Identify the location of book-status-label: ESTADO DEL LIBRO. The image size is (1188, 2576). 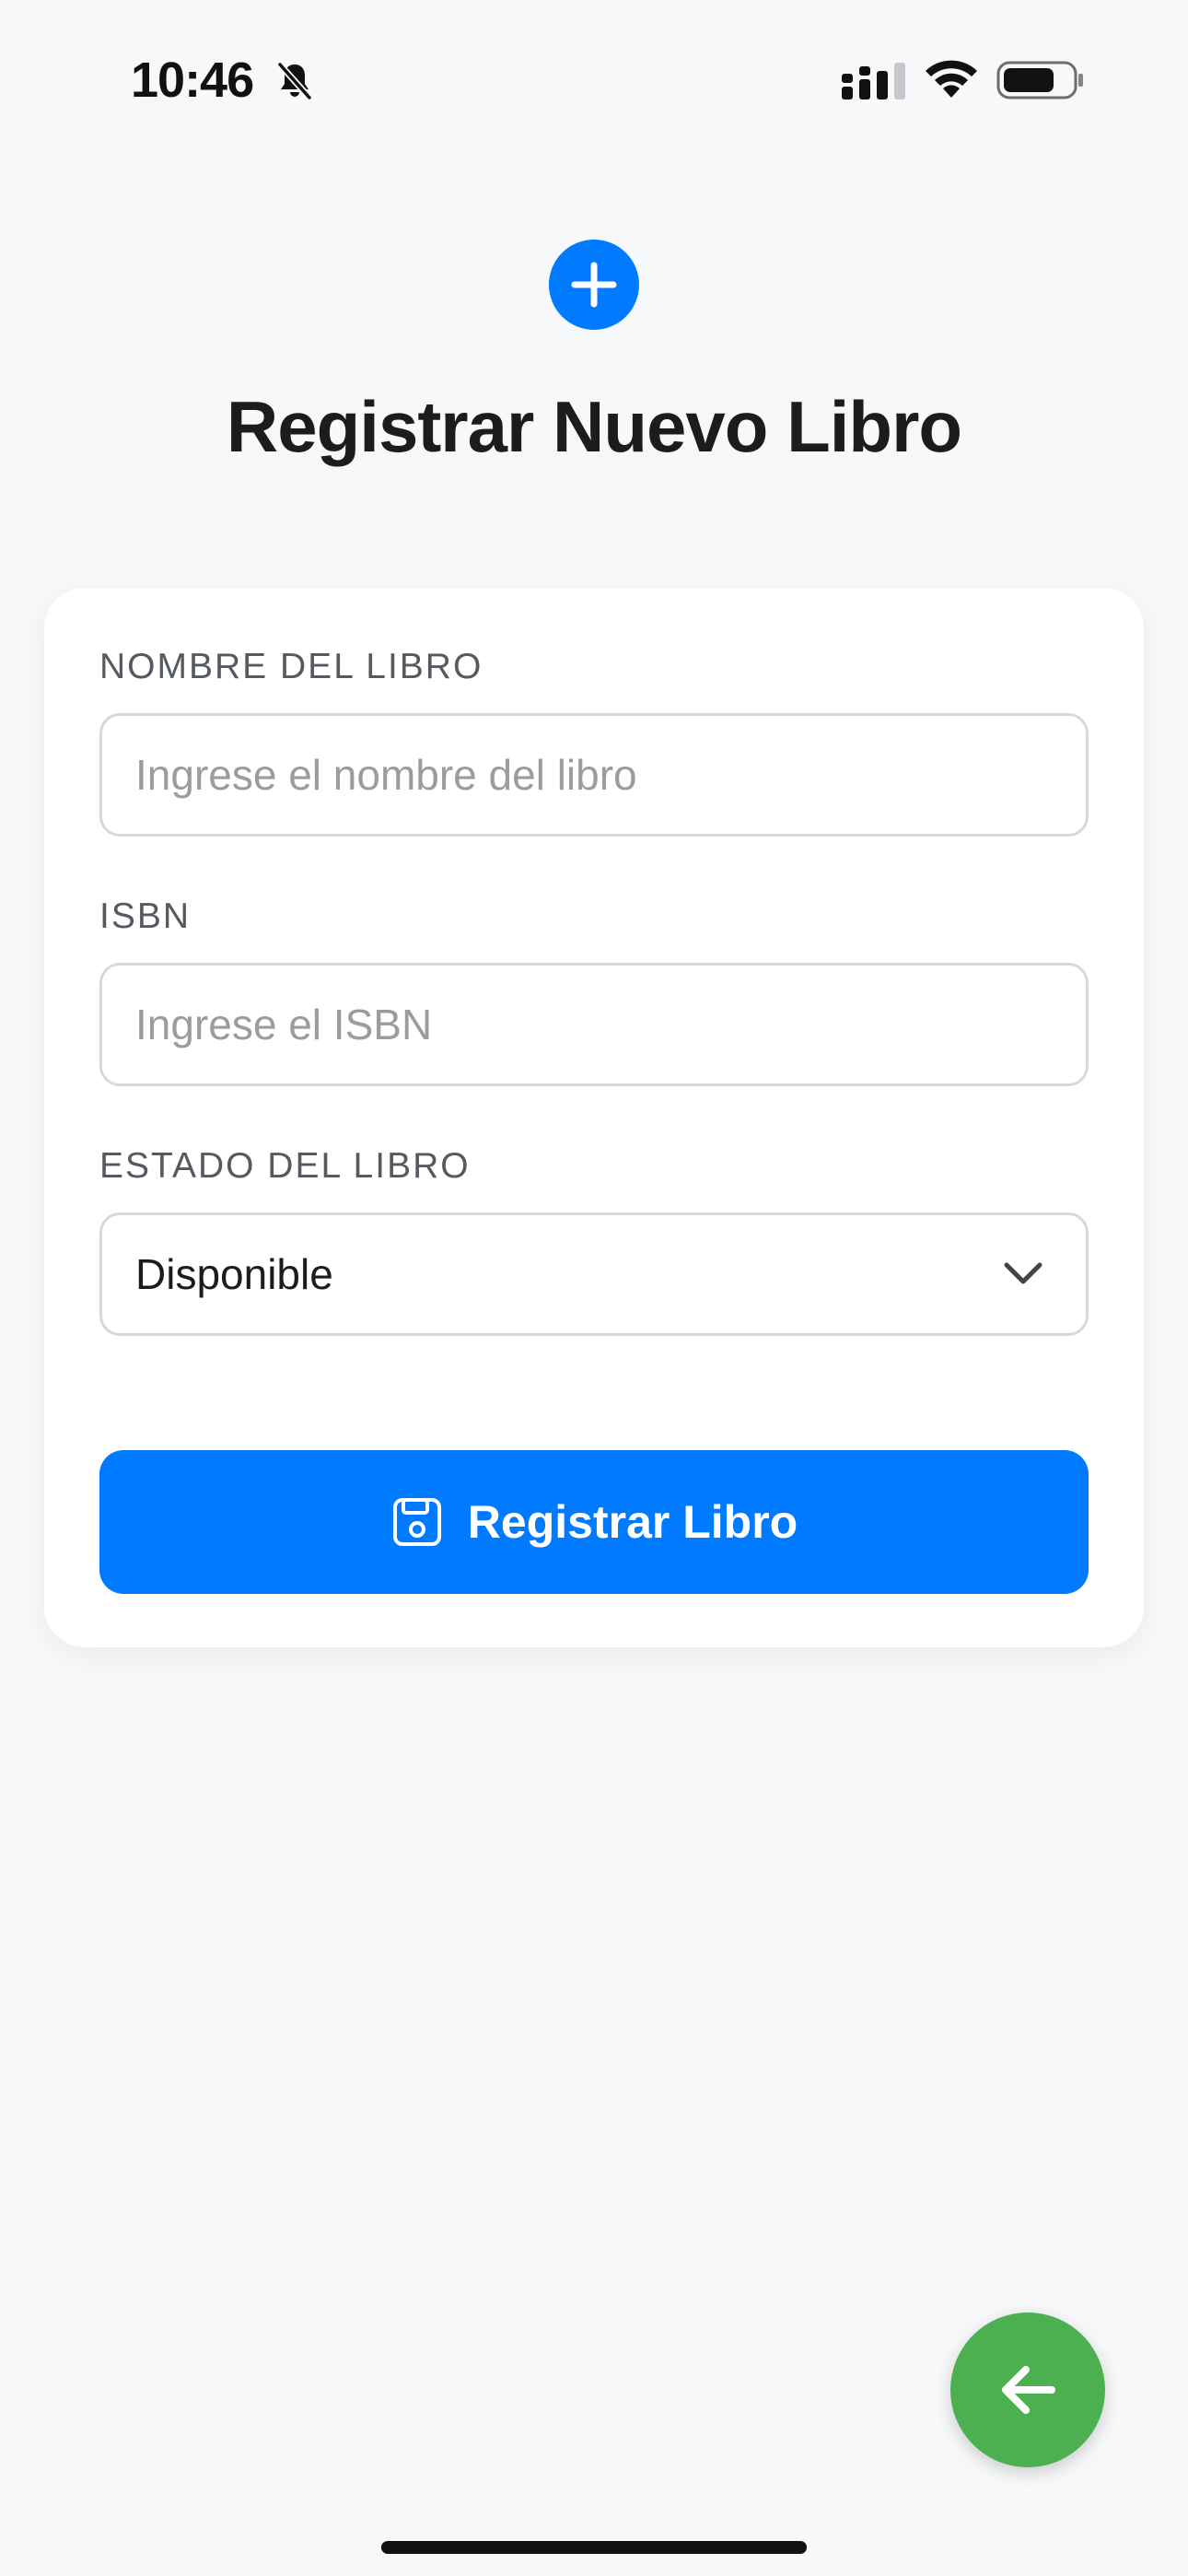
(285, 1166).